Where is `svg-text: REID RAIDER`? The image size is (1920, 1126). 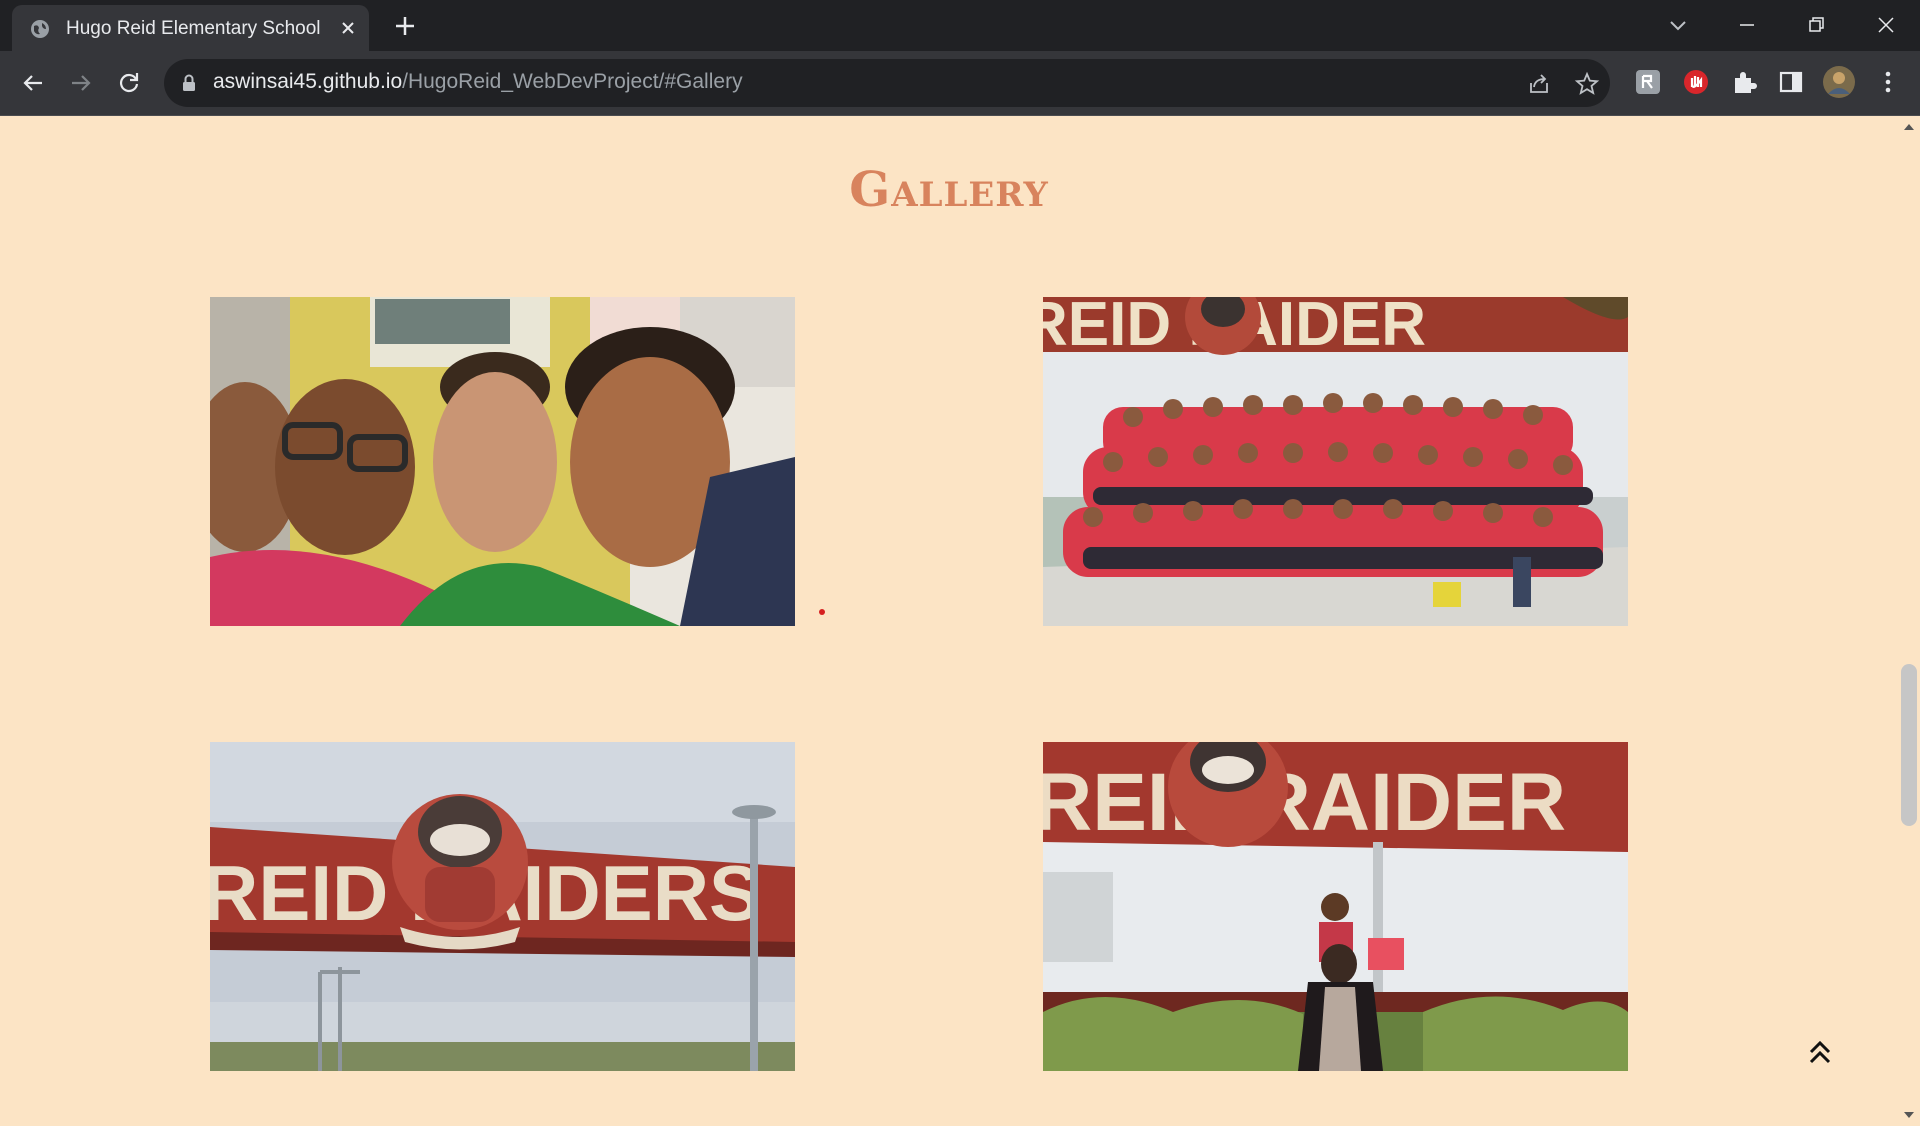 svg-text: REID RAIDER is located at coordinates (1304, 802).